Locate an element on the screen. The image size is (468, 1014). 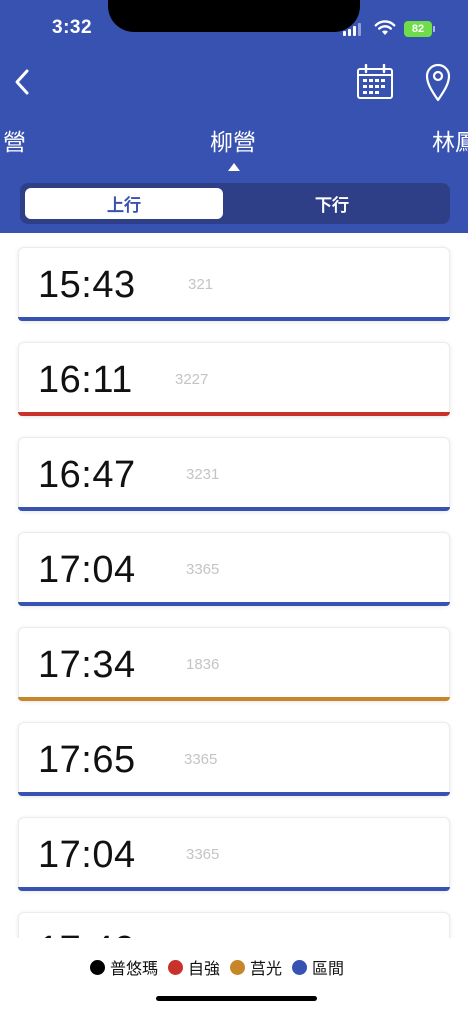
train-number: 321 is located at coordinates (201, 284).